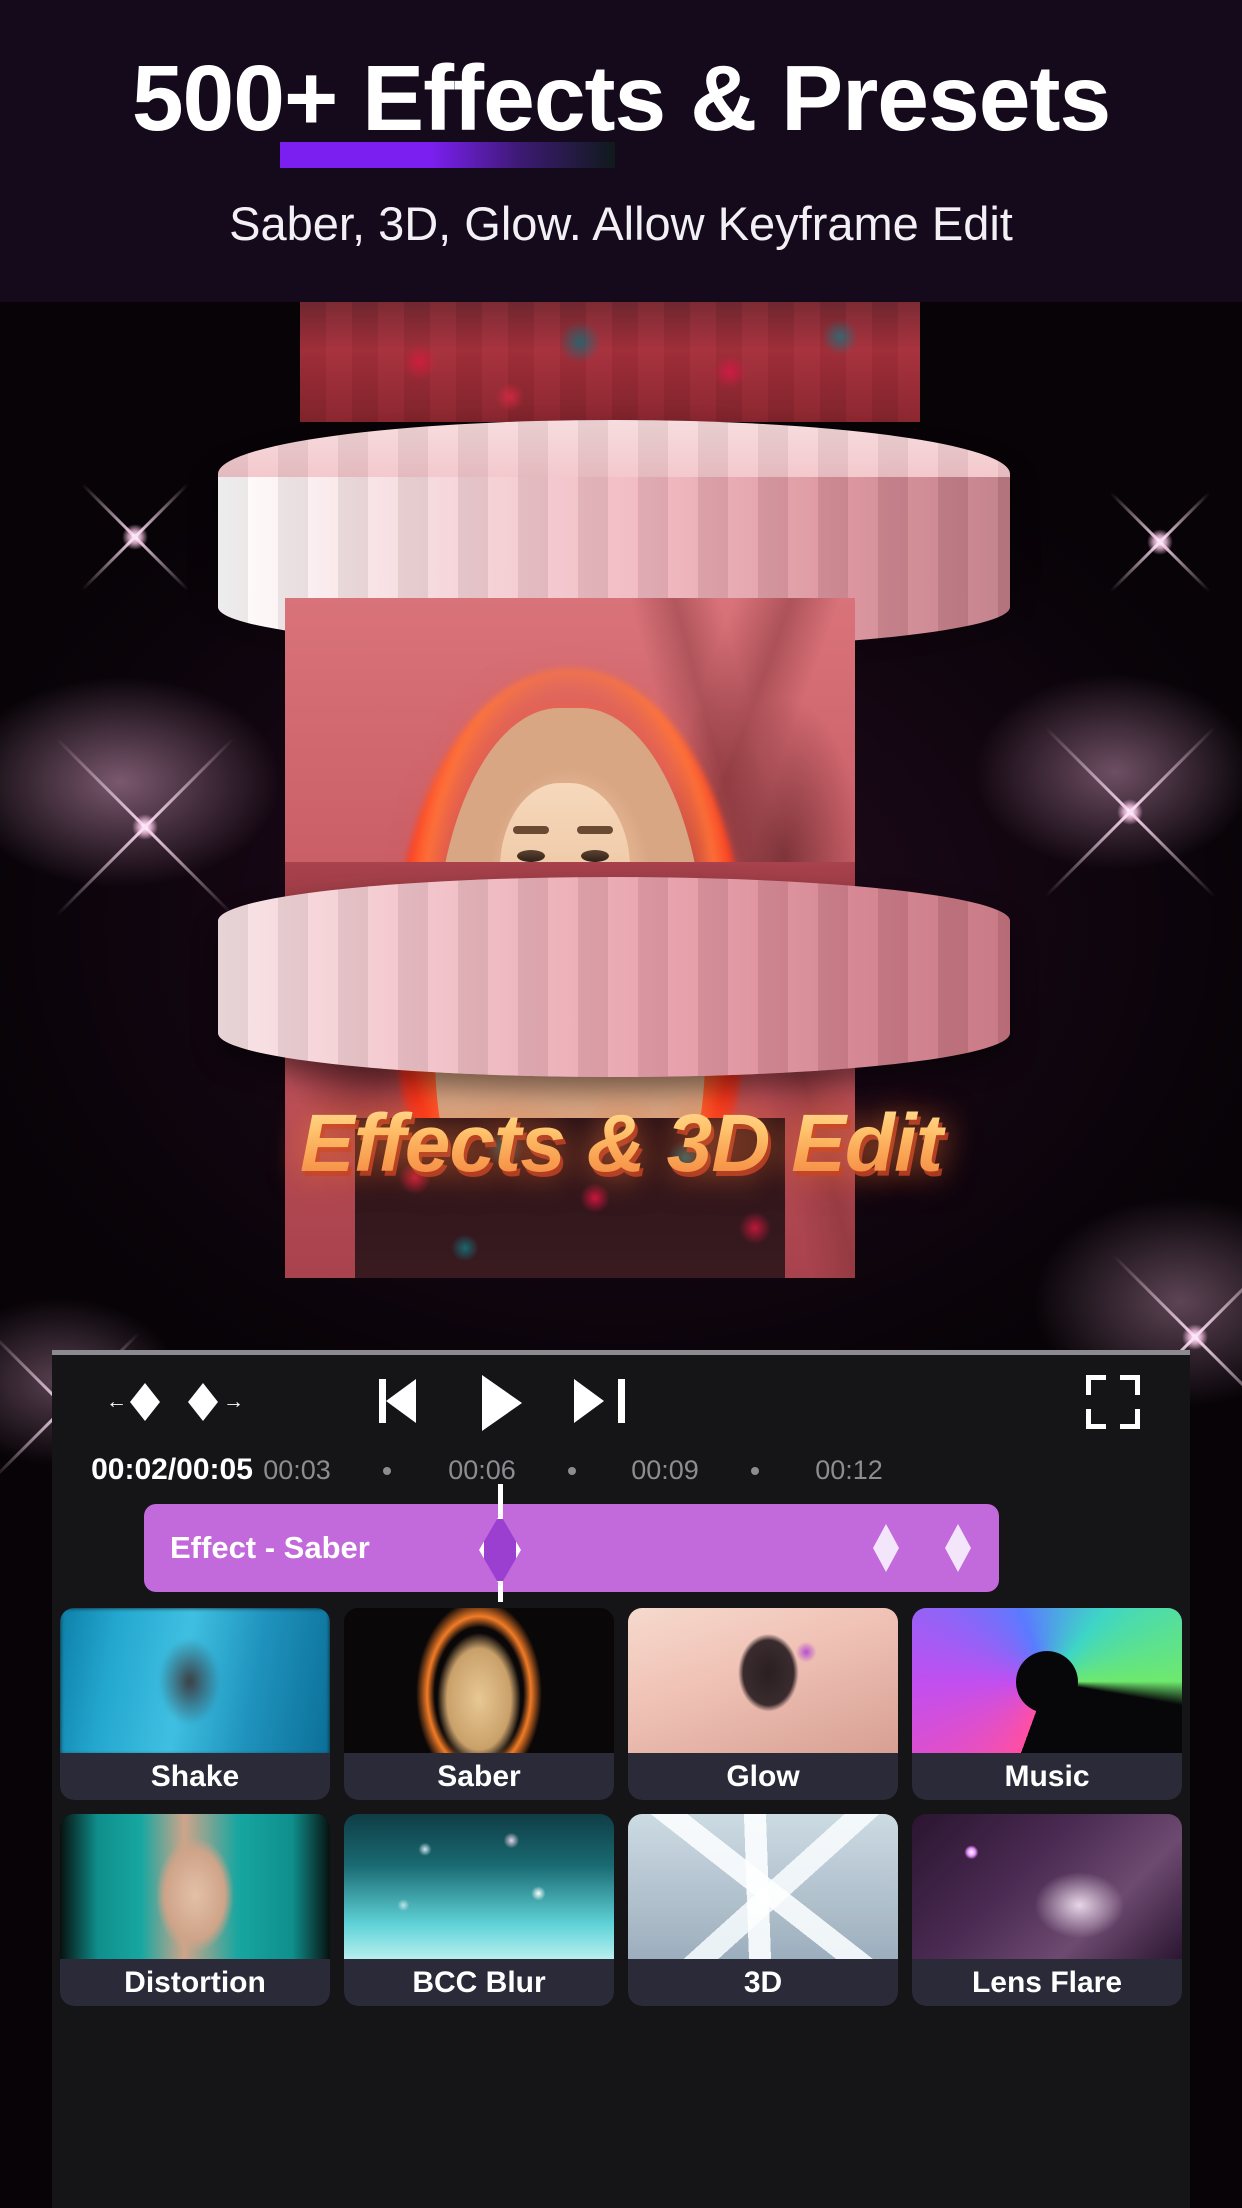 The image size is (1242, 2208). I want to click on effect-item-music: Music, so click(1047, 1704).